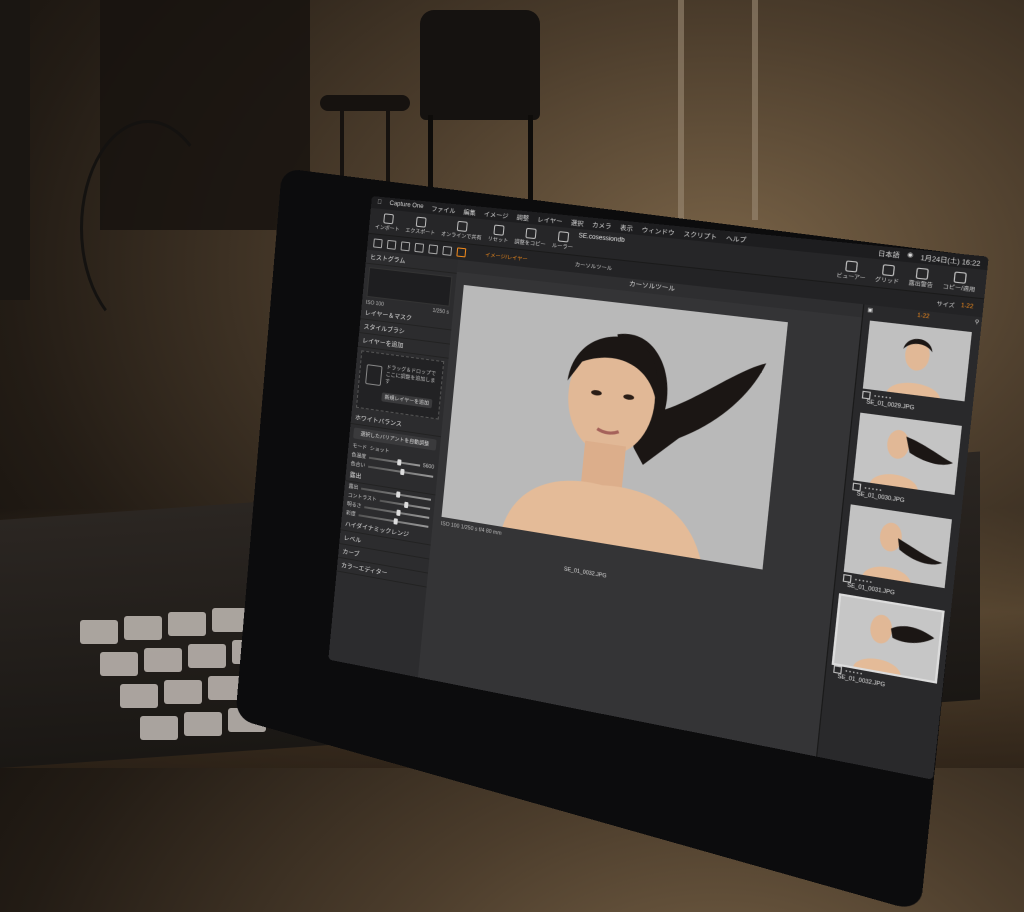 The height and width of the screenshot is (912, 1024). I want to click on browser-view-icon: ▣, so click(870, 310).